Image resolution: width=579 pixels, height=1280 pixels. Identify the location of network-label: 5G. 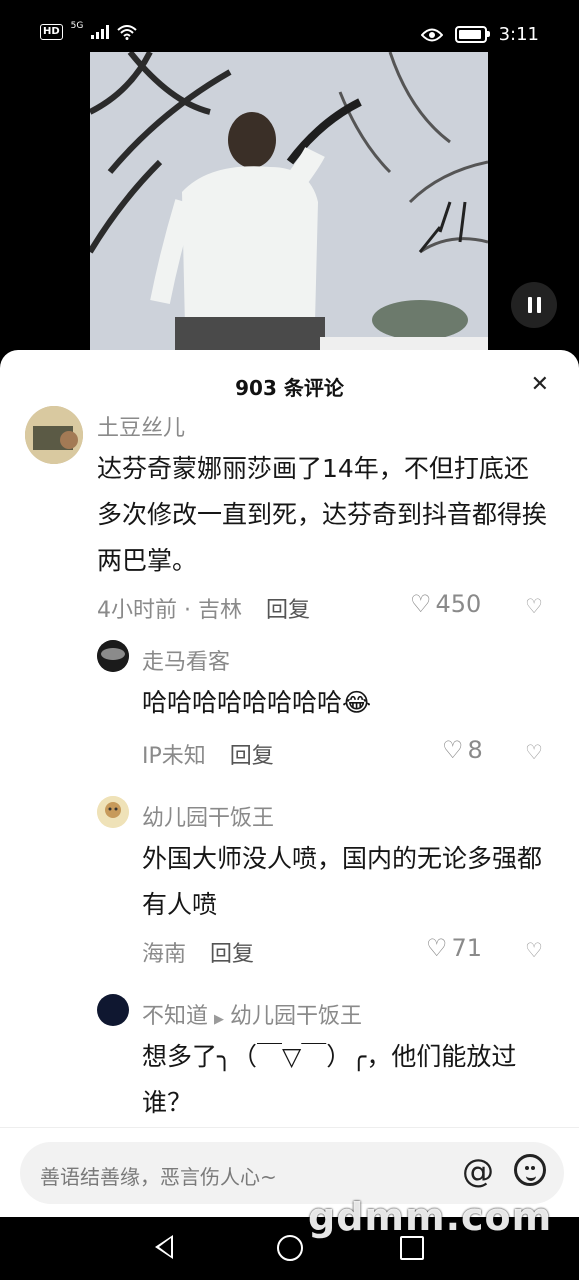
(77, 26).